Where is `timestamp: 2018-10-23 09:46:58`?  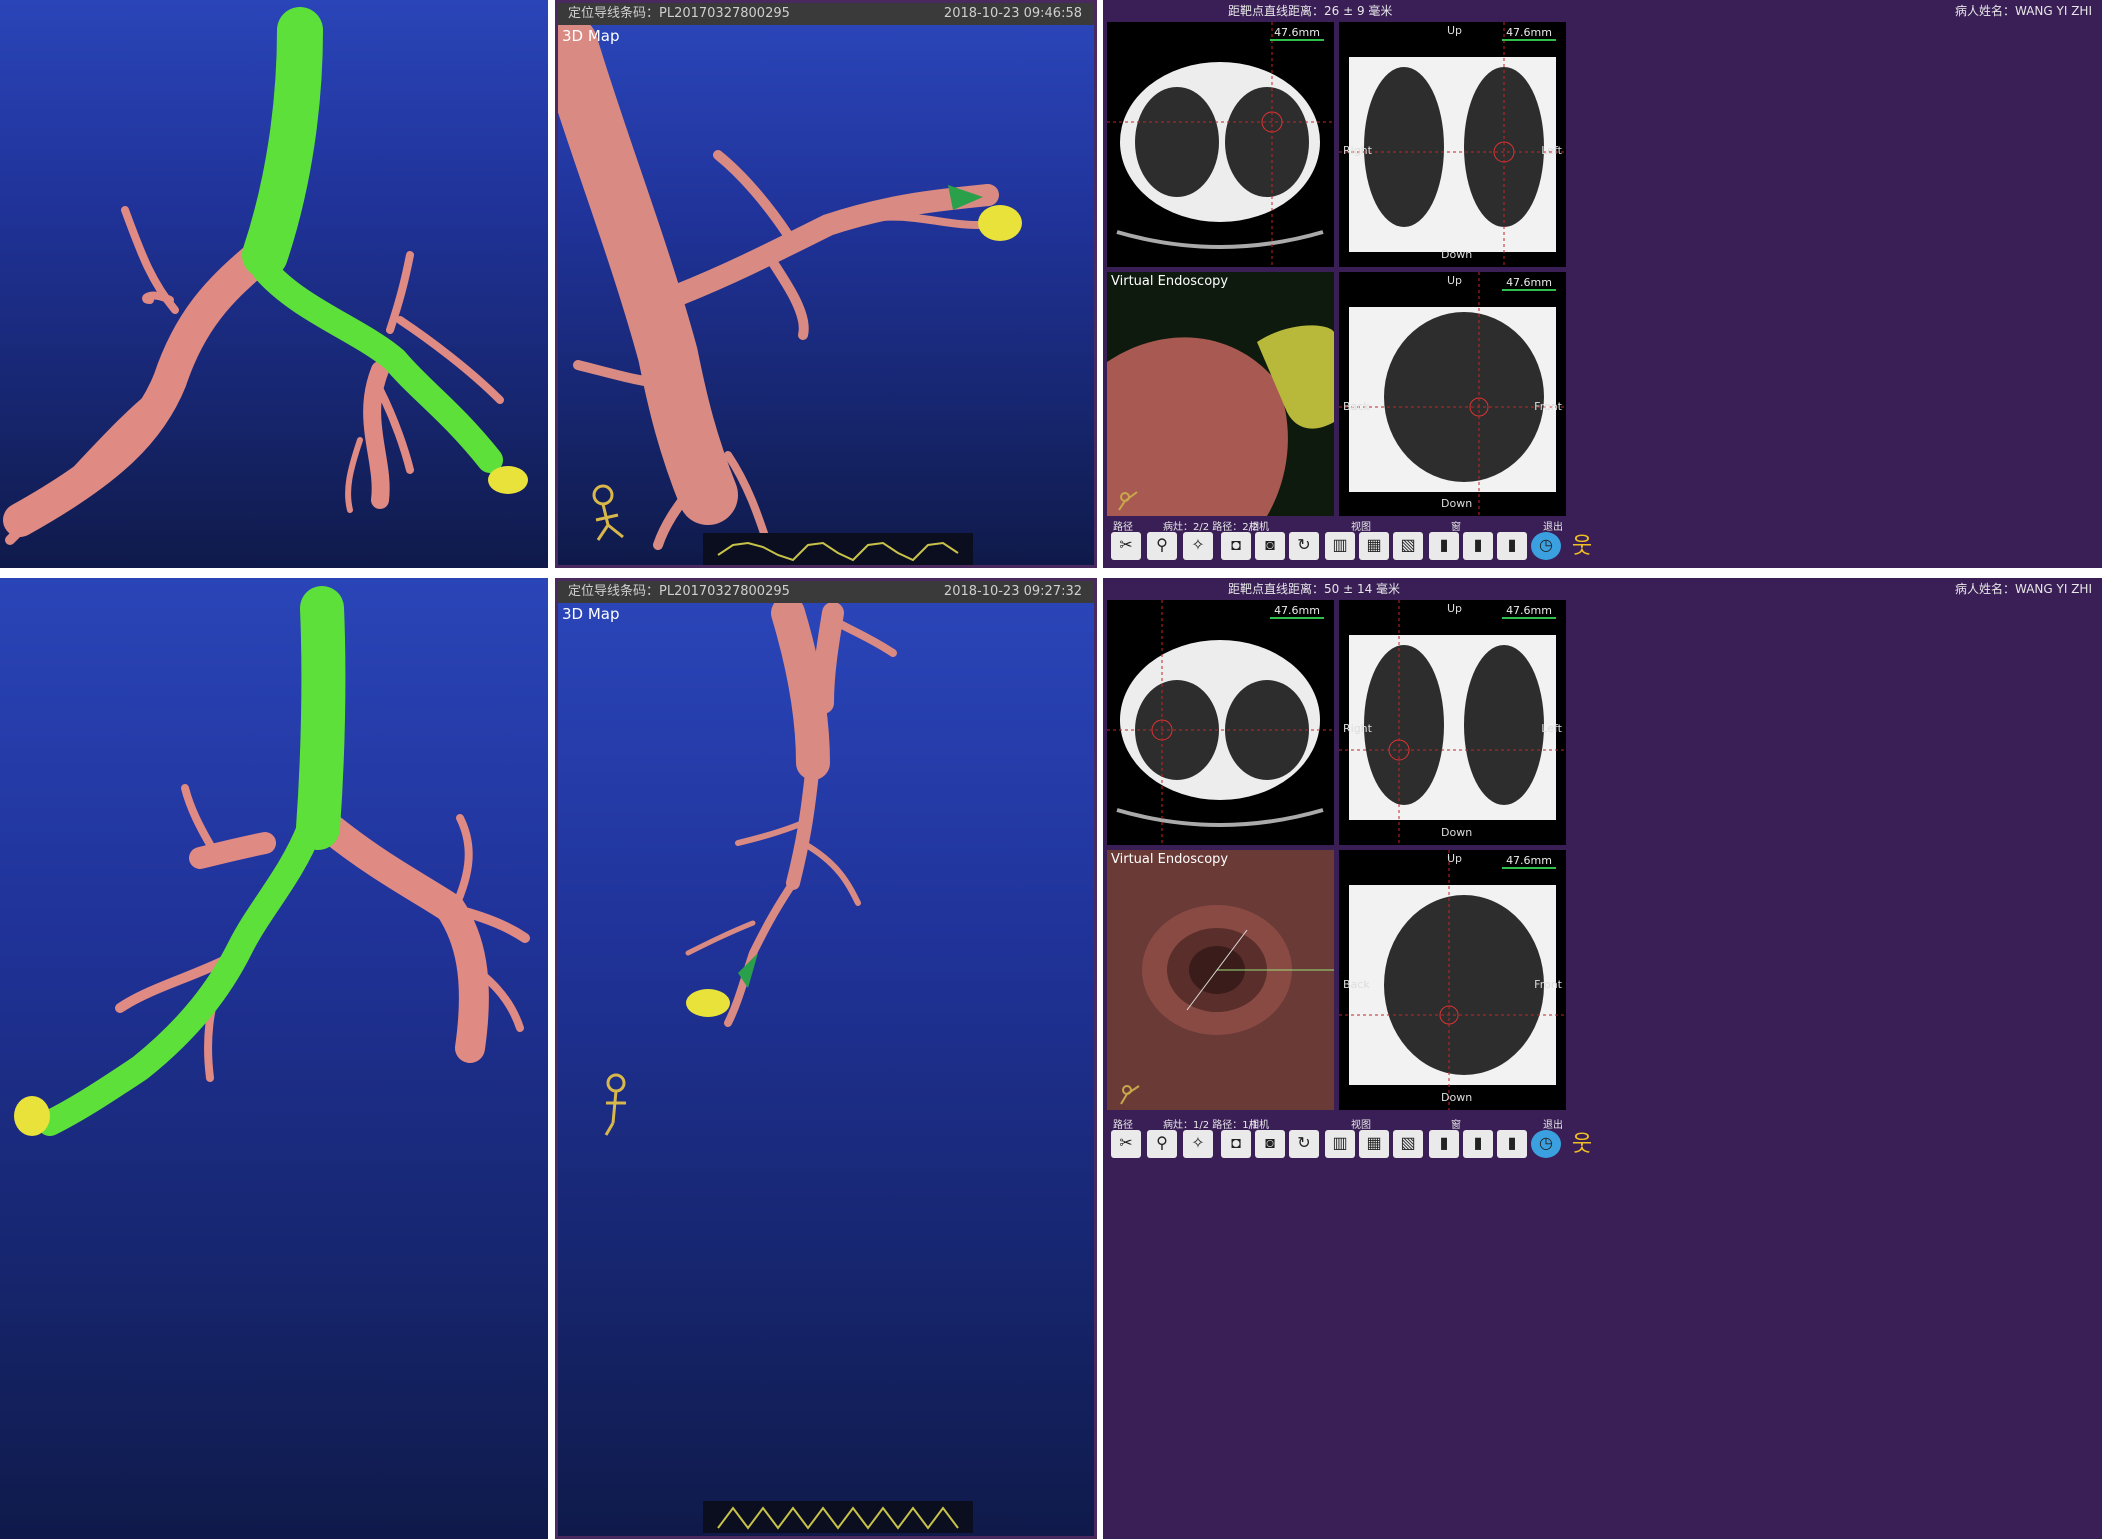 timestamp: 2018-10-23 09:46:58 is located at coordinates (1012, 13).